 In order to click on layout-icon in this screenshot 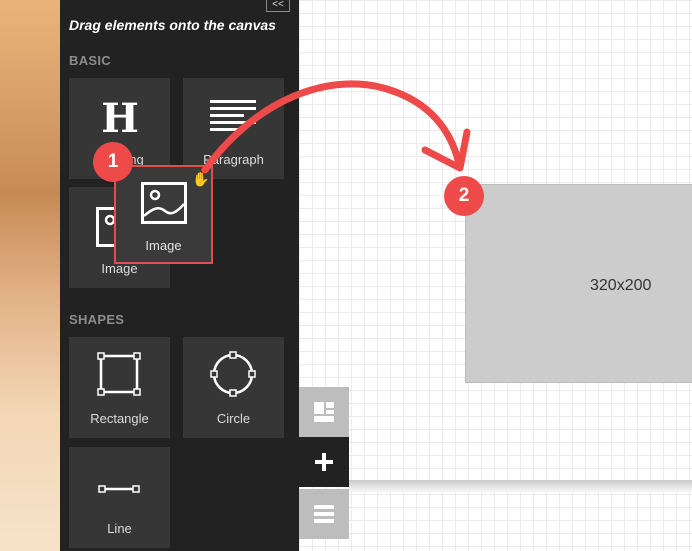, I will do `click(324, 412)`.